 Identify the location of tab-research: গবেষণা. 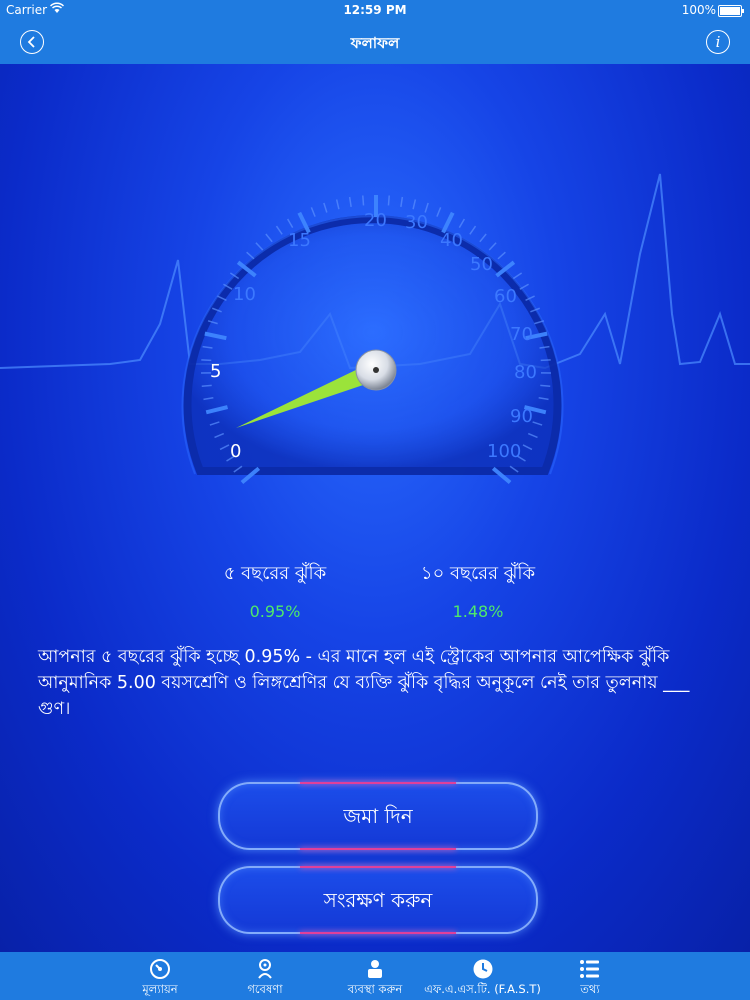
(265, 976).